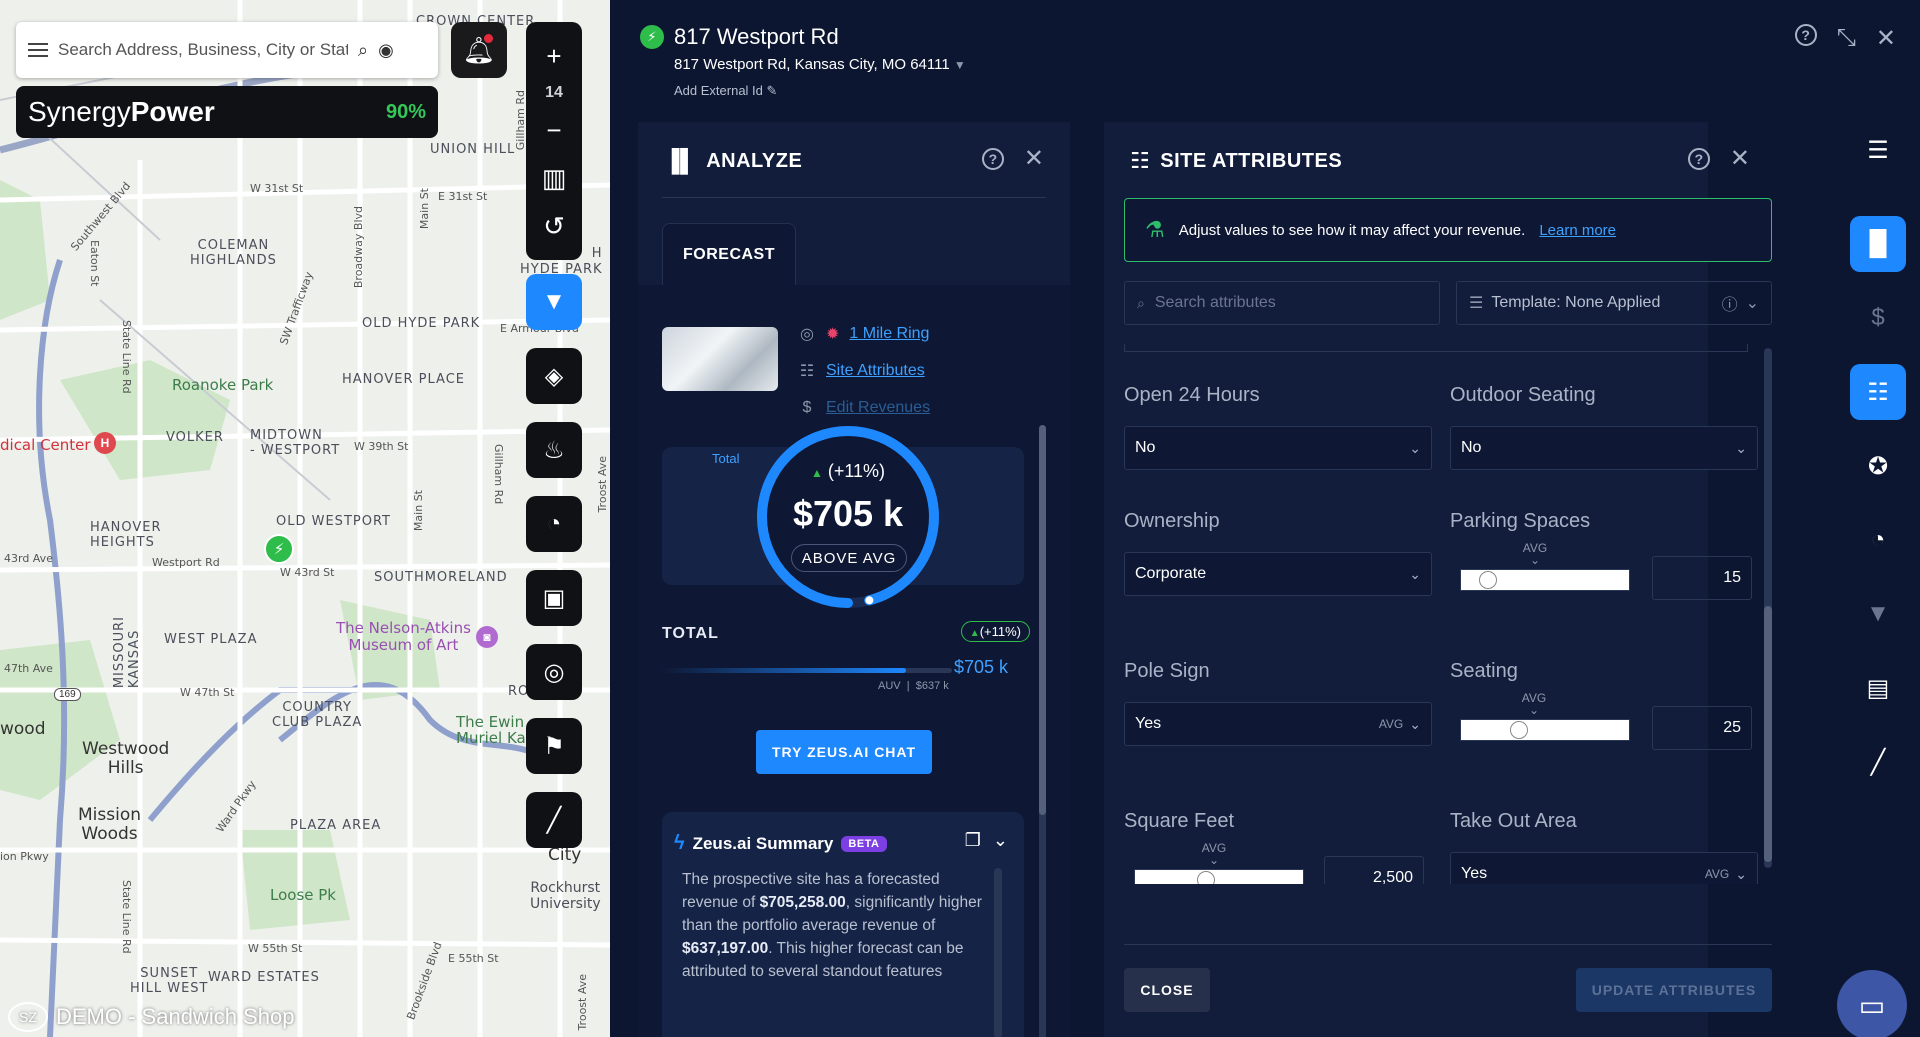  What do you see at coordinates (878, 408) in the screenshot?
I see `link-edit-revenues: Edit Revenues` at bounding box center [878, 408].